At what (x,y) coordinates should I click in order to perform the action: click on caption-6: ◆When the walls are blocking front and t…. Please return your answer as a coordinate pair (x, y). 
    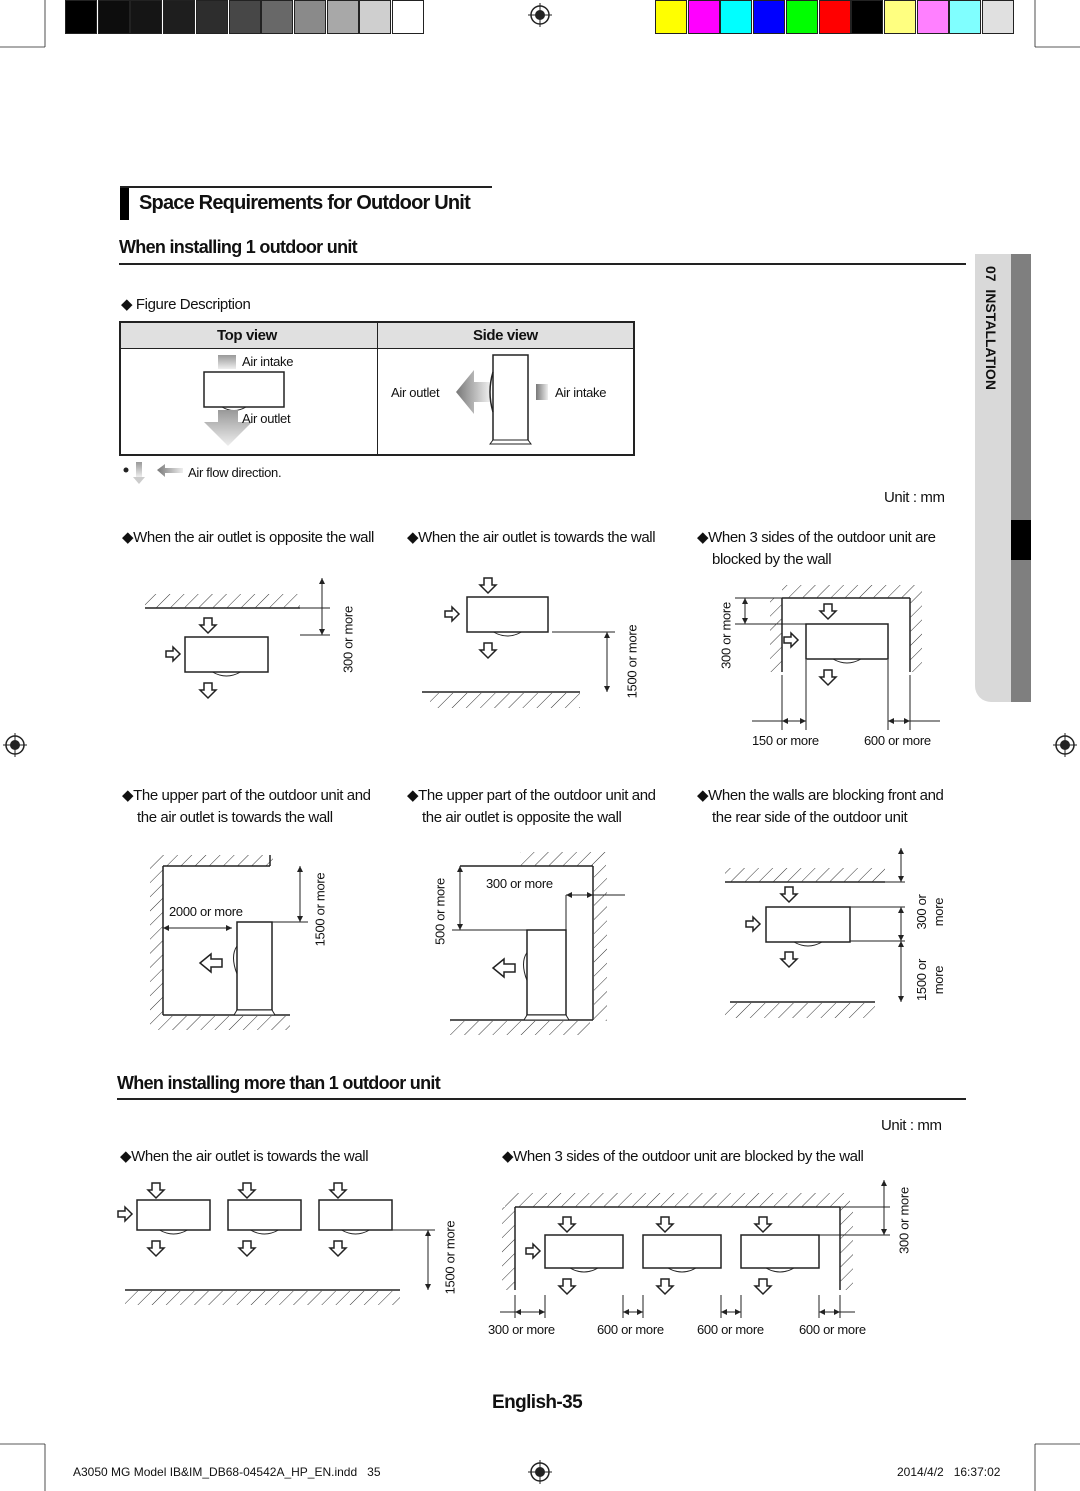
    Looking at the image, I should click on (820, 806).